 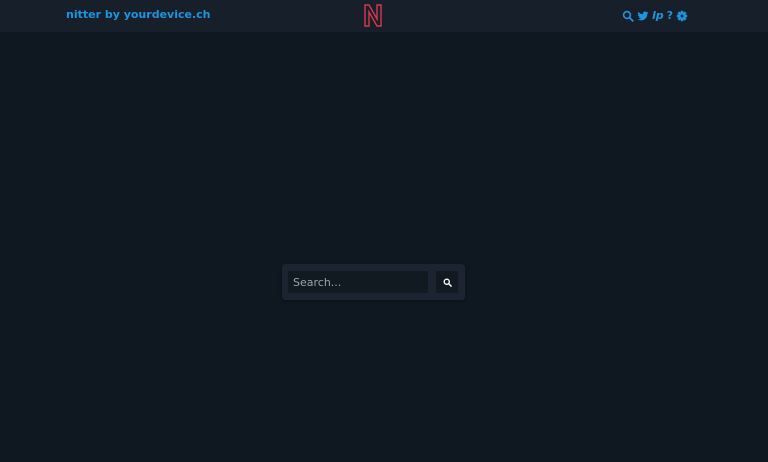 What do you see at coordinates (670, 16) in the screenshot?
I see `help-icon: ?` at bounding box center [670, 16].